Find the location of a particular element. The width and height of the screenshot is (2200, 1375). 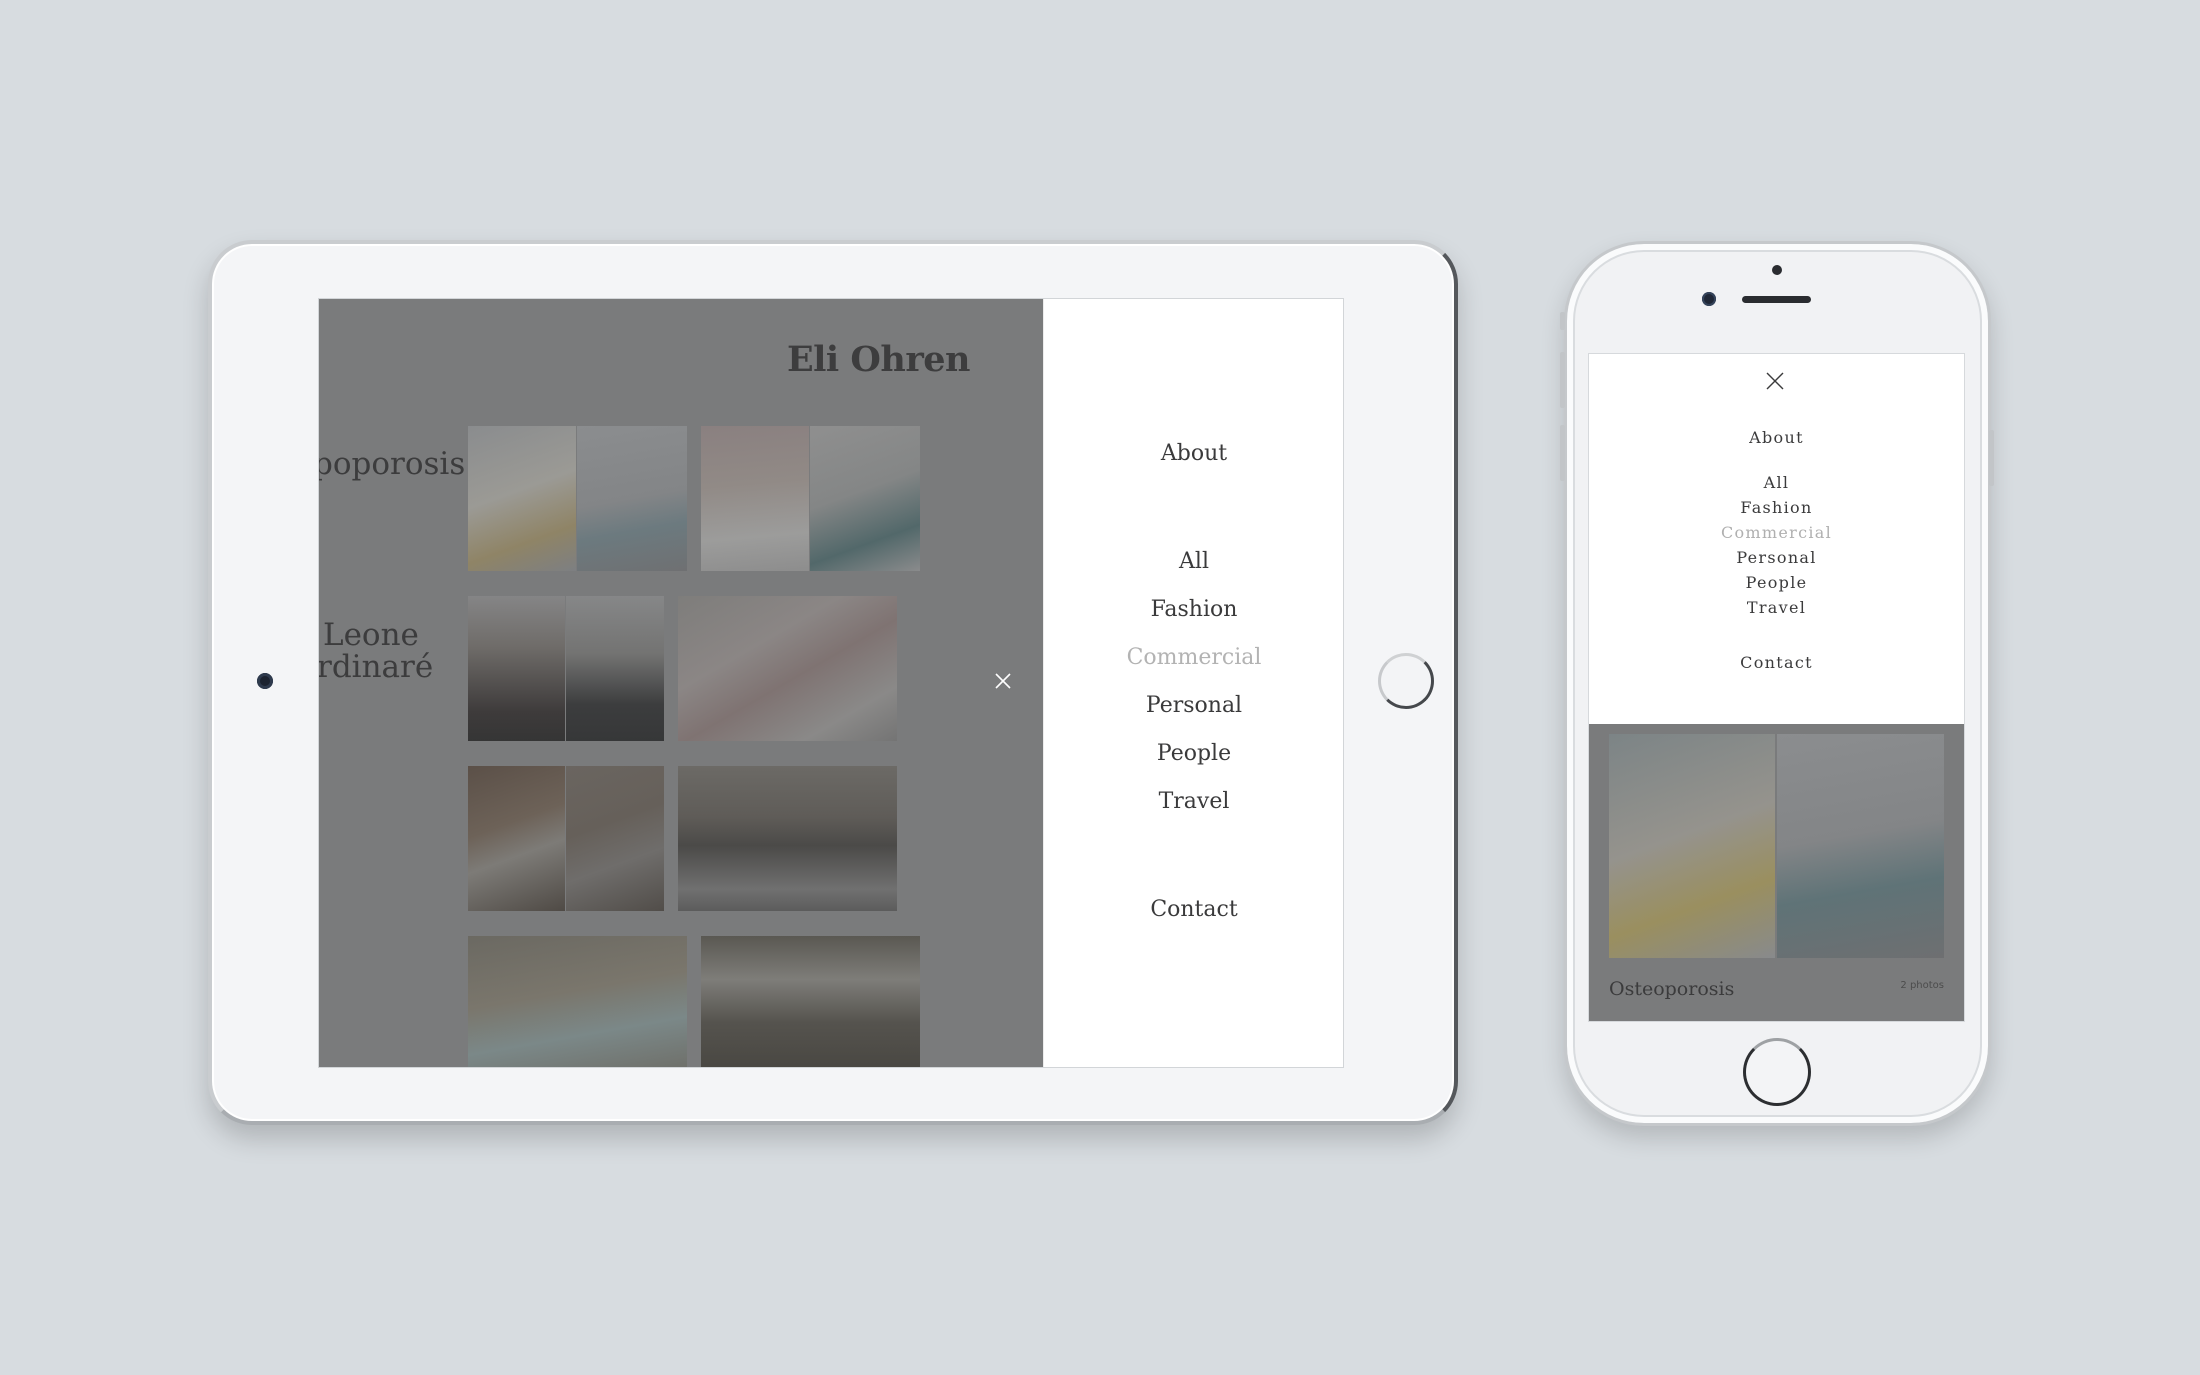

phone-power-button is located at coordinates (1991, 458).